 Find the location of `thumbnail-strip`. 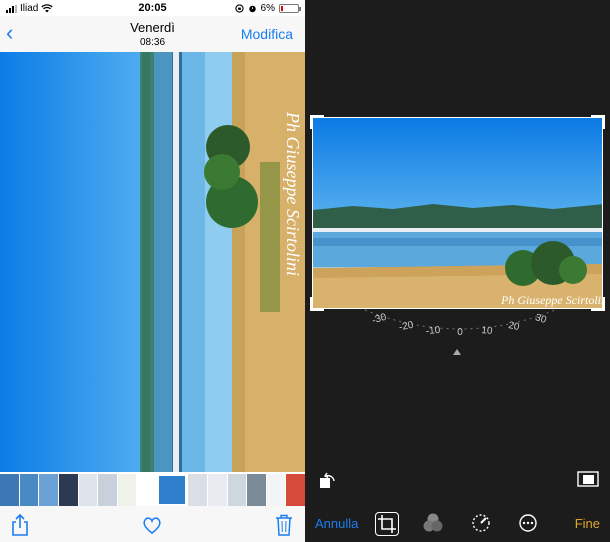

thumbnail-strip is located at coordinates (152, 490).